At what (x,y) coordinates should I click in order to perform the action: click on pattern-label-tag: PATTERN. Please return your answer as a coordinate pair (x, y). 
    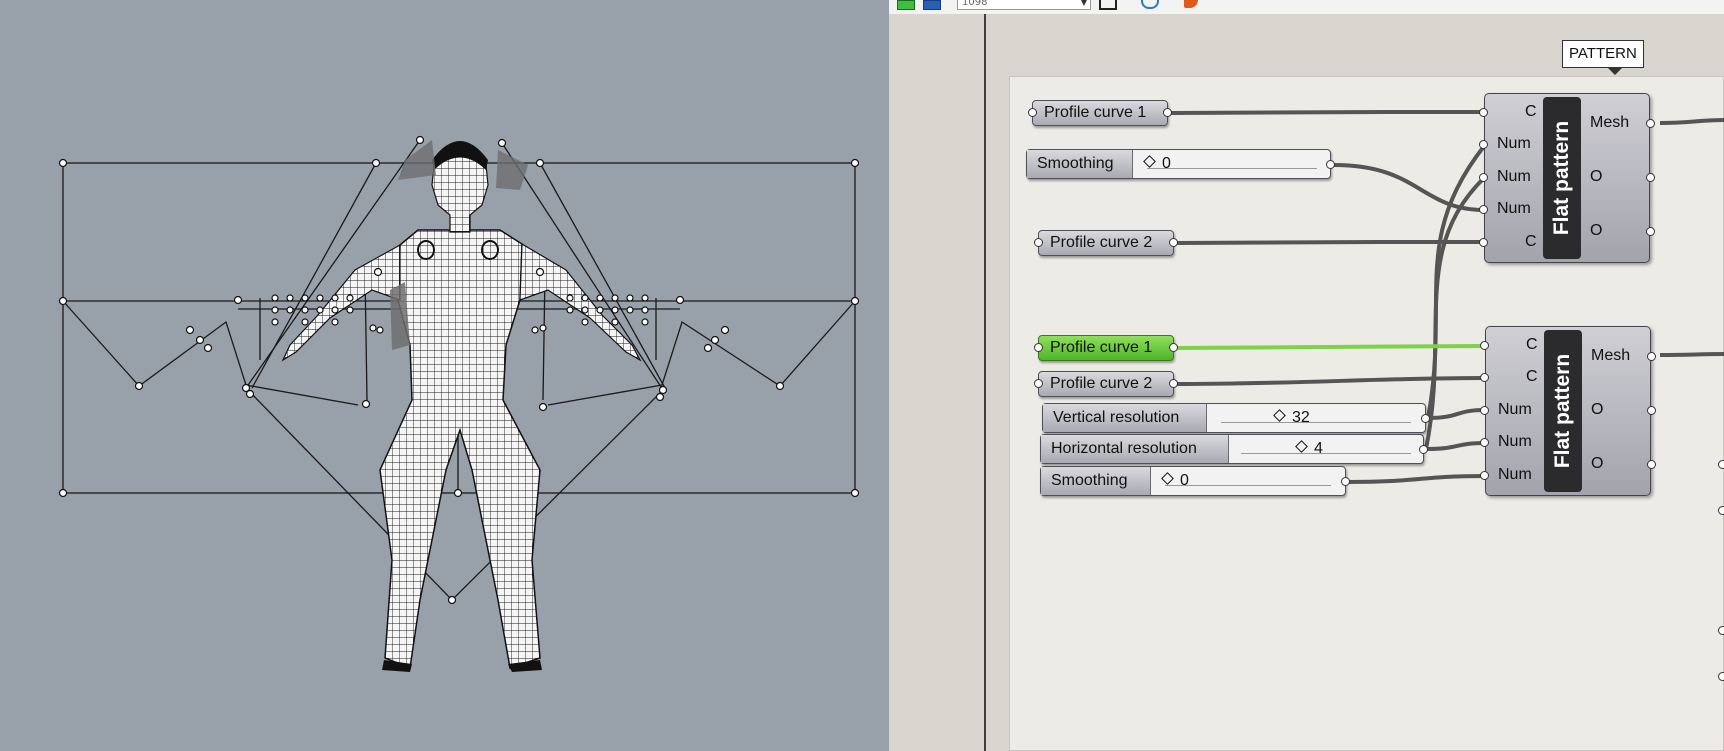
    Looking at the image, I should click on (1603, 57).